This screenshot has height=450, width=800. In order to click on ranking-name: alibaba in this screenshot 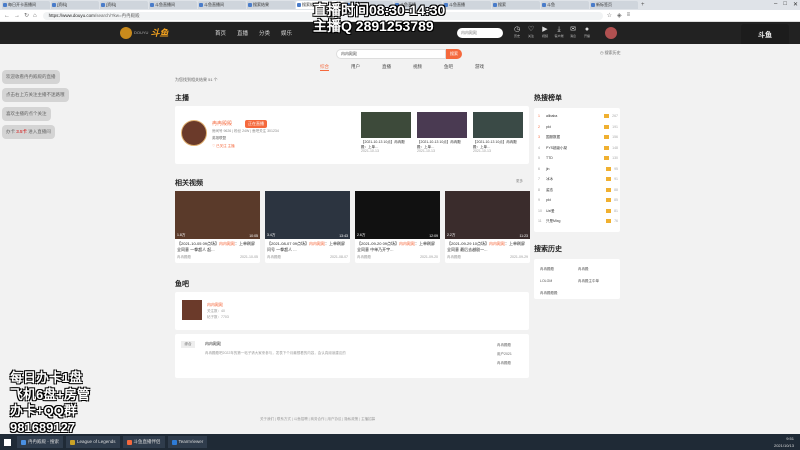, I will do `click(575, 116)`.